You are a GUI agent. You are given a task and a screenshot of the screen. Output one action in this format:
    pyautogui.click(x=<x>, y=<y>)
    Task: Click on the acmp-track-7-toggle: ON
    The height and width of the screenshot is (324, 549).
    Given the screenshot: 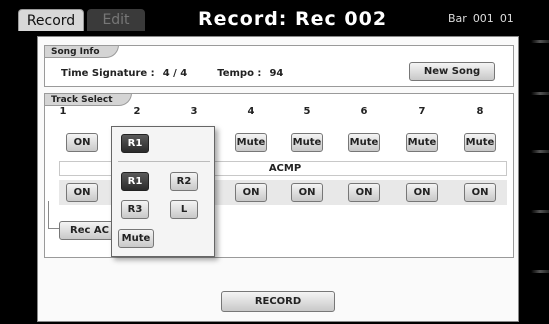 What is the action you would take?
    pyautogui.click(x=422, y=192)
    